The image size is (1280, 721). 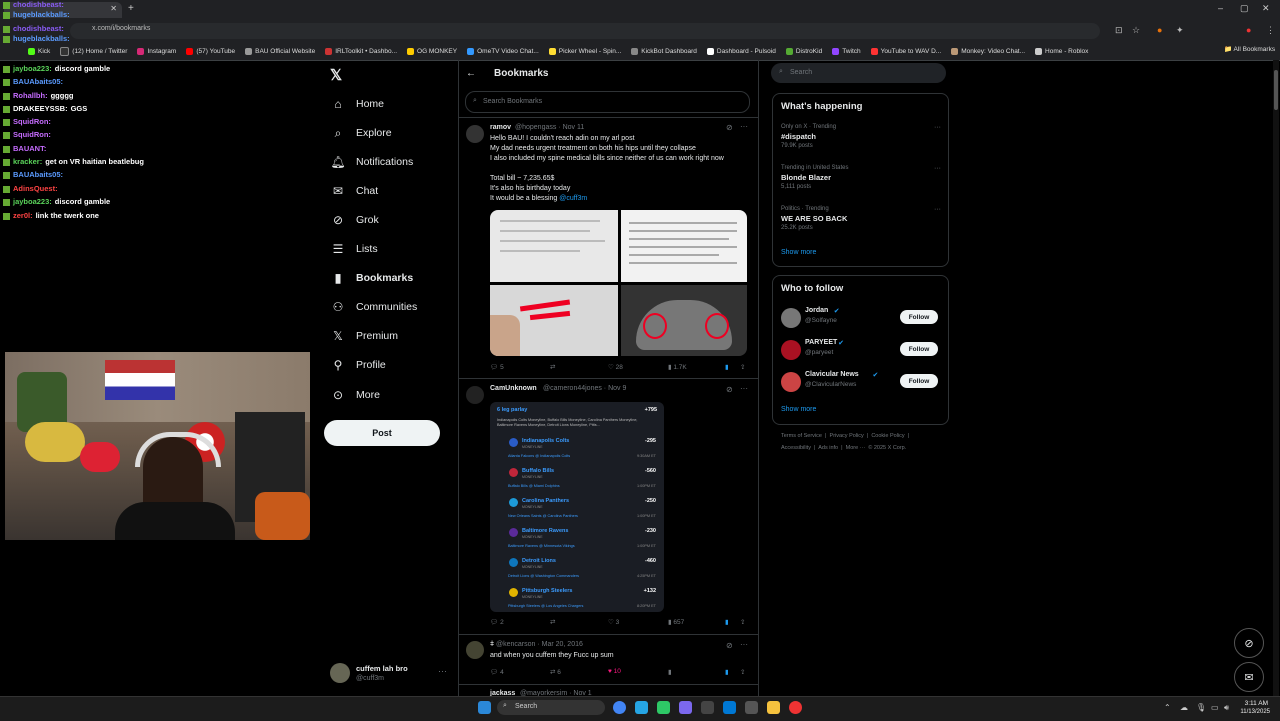 What do you see at coordinates (856, 448) in the screenshot?
I see `more-link: More ···` at bounding box center [856, 448].